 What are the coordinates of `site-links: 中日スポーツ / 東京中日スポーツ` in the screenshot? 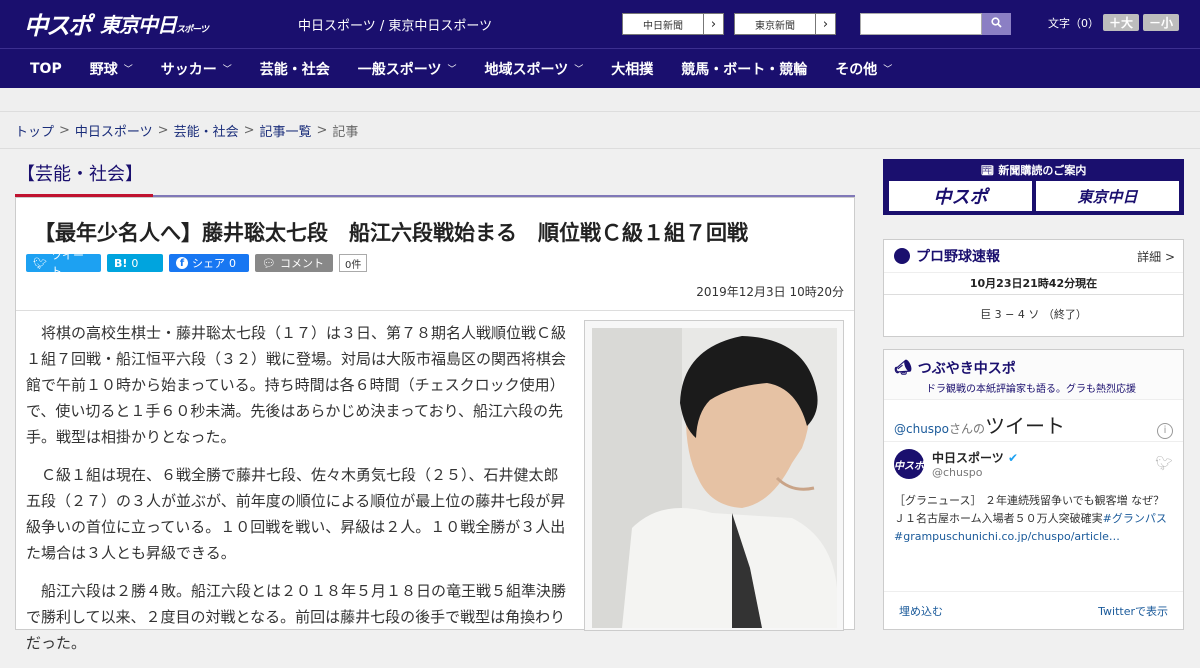 It's located at (395, 24).